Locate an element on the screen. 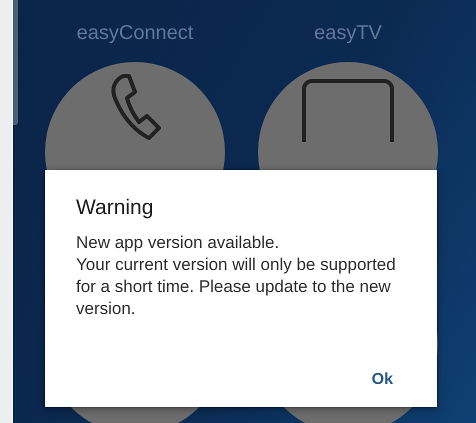  tile-label: easyTV is located at coordinates (348, 33).